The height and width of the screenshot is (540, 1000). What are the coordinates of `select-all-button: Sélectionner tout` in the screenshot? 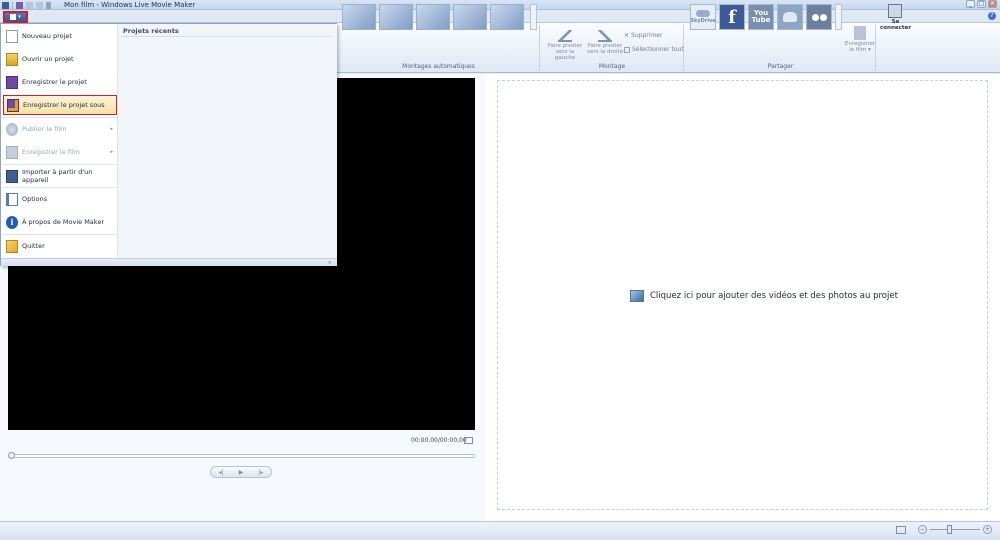 It's located at (654, 49).